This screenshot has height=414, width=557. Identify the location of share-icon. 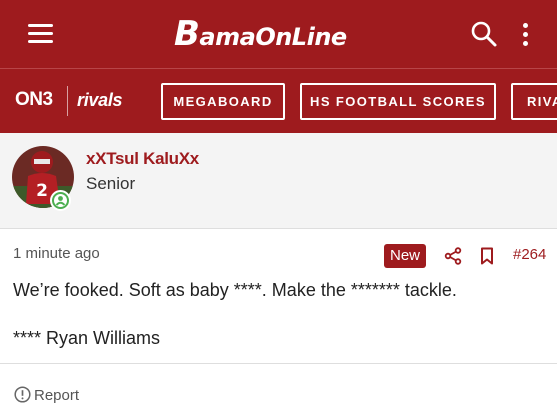
(453, 256).